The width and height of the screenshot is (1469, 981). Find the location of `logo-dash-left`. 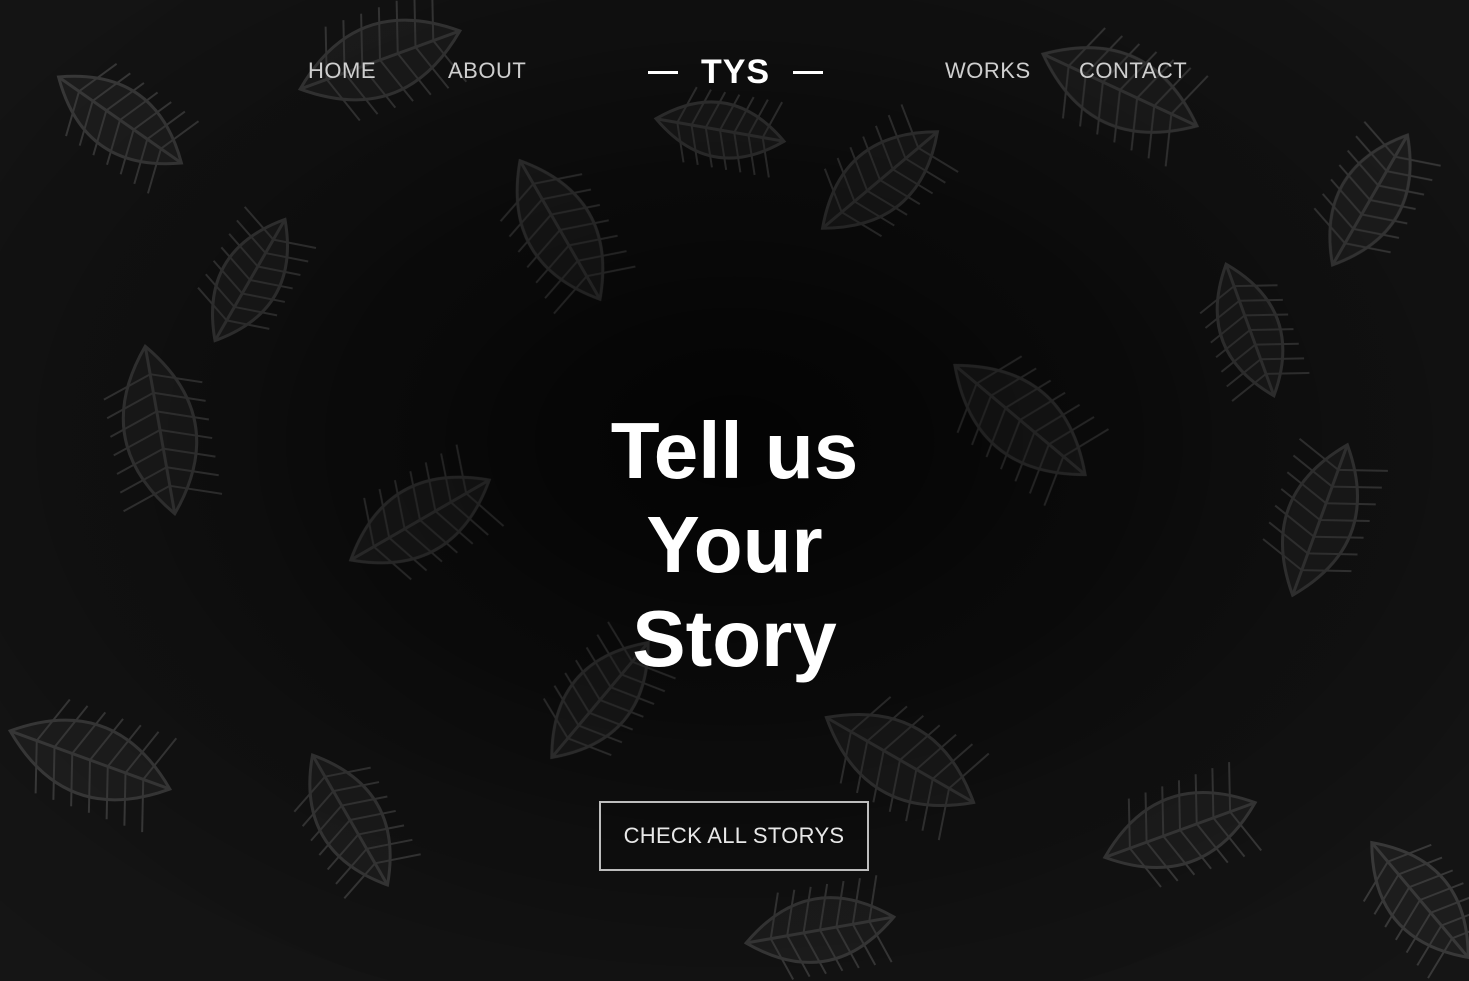

logo-dash-left is located at coordinates (663, 72).